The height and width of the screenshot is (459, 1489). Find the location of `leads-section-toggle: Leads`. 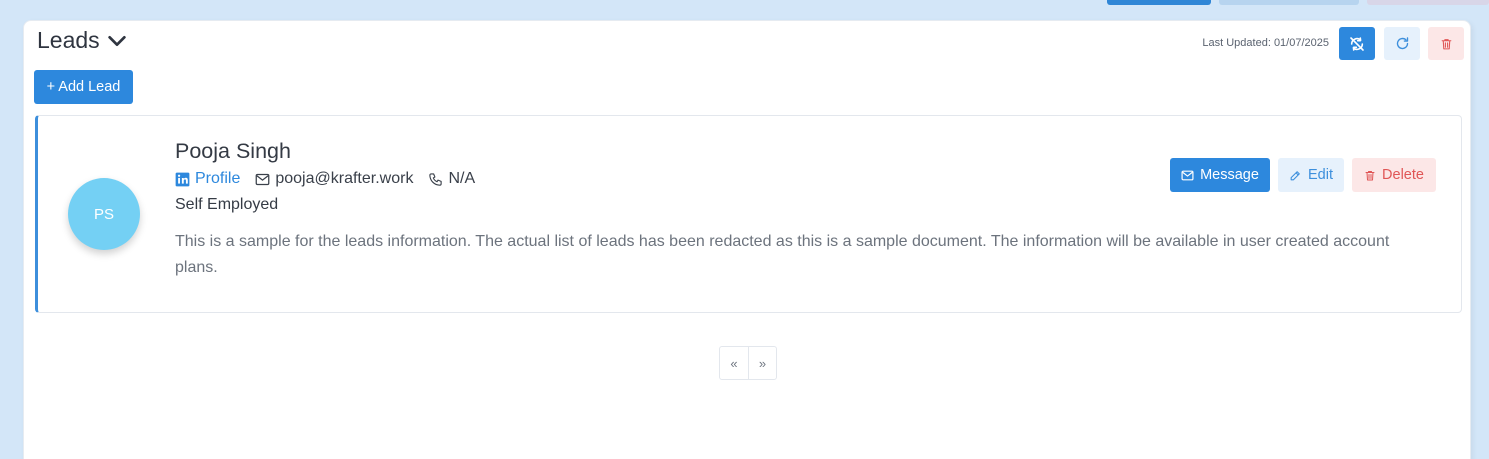

leads-section-toggle: Leads is located at coordinates (82, 40).